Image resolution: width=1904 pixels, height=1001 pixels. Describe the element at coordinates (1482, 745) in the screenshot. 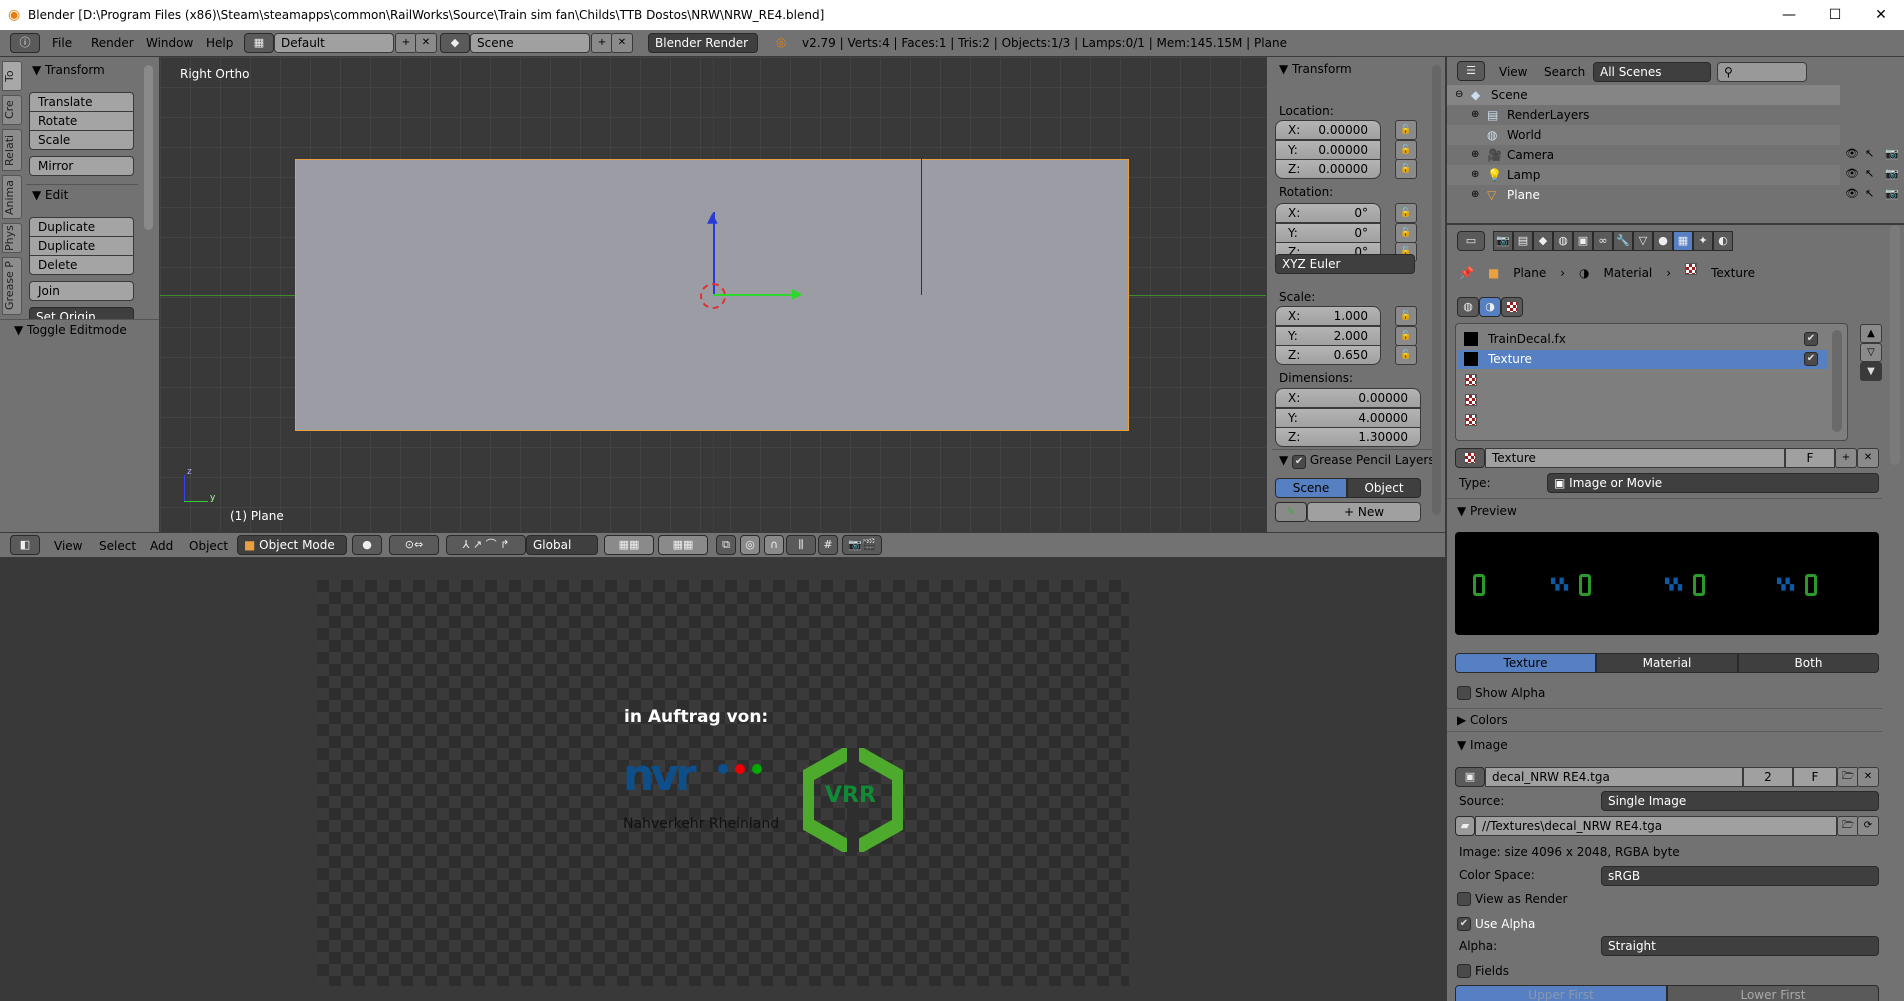

I see `image-panel-header: ▼ Image` at that location.